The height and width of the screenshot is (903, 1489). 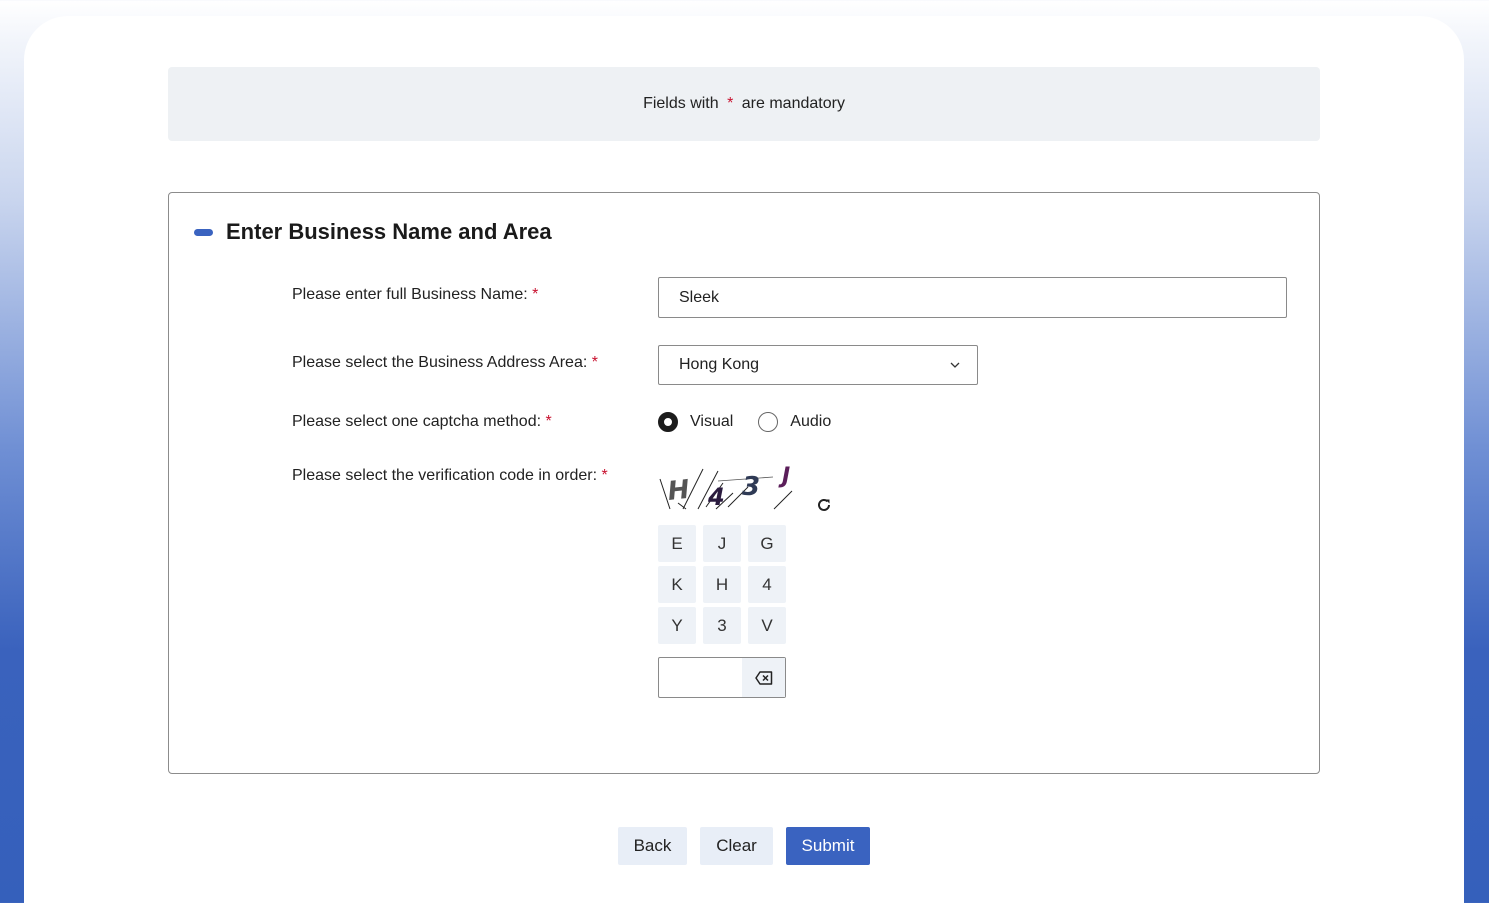 What do you see at coordinates (203, 232) in the screenshot?
I see `collapse-icon` at bounding box center [203, 232].